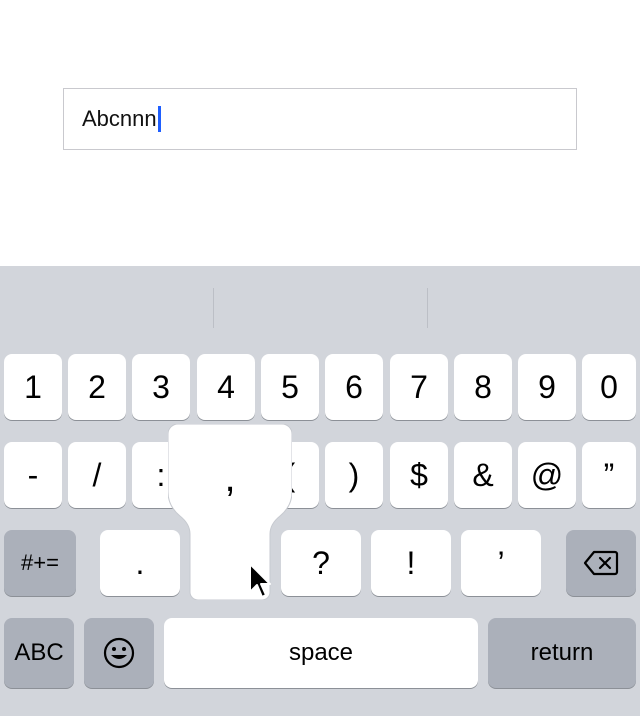 This screenshot has height=716, width=640. Describe the element at coordinates (547, 387) in the screenshot. I see `key-9: 9` at that location.